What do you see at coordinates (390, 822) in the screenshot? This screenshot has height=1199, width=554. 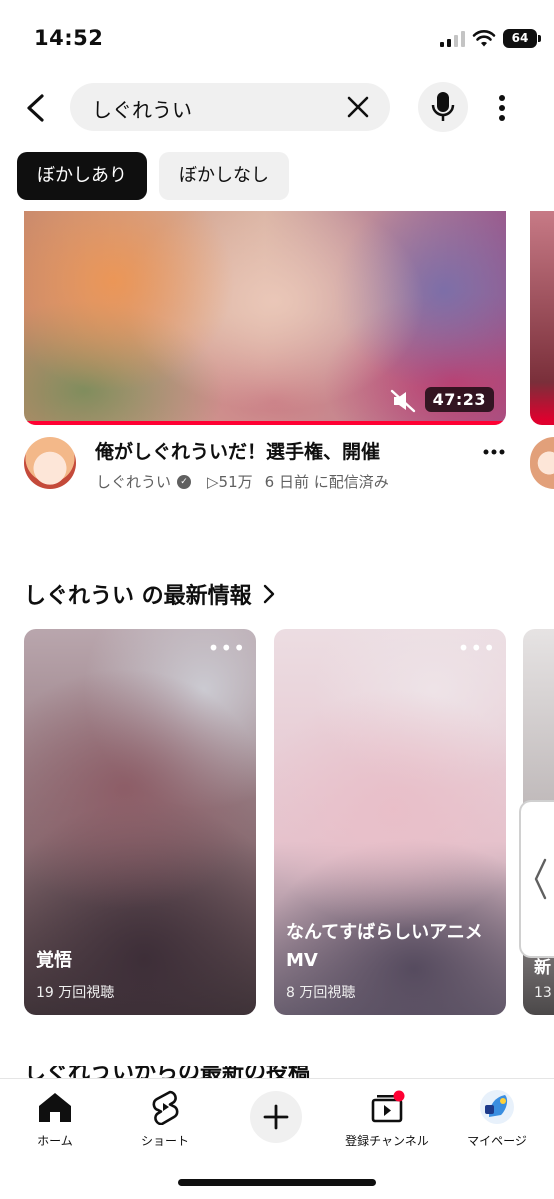 I see `short-card: ••• なんてすばらしいアニメ MV 8 万回視聴` at bounding box center [390, 822].